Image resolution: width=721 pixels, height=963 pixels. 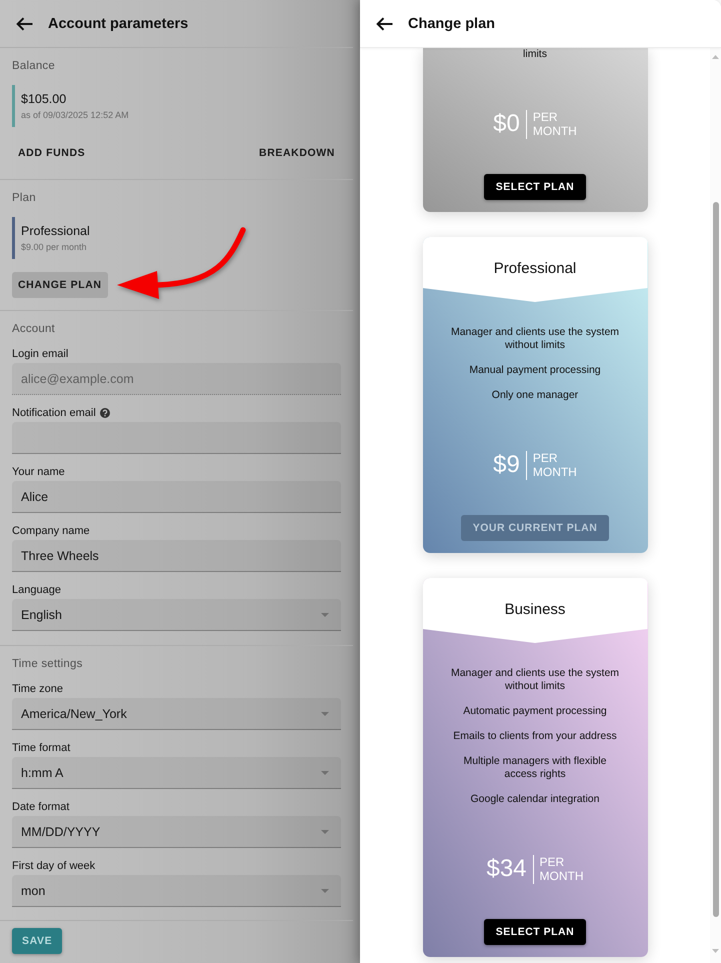 What do you see at coordinates (176, 497) in the screenshot?
I see `input-field: Alice` at bounding box center [176, 497].